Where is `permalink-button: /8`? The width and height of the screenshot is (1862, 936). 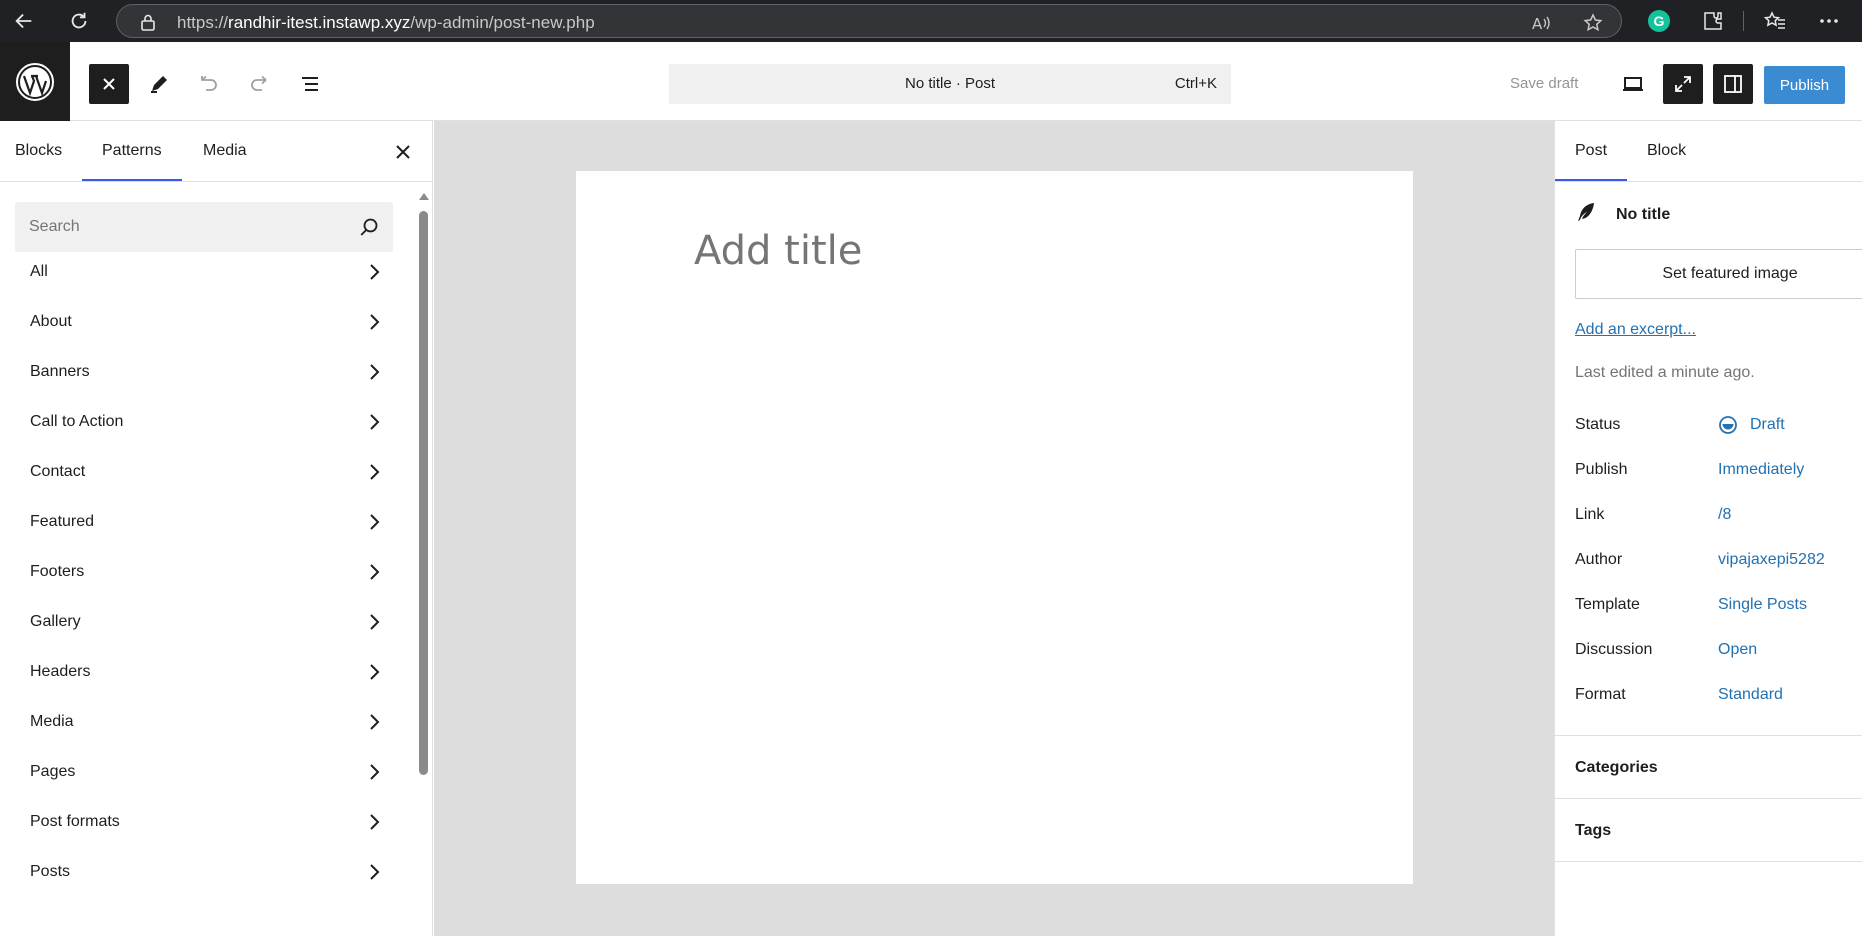
permalink-button: /8 is located at coordinates (1724, 515).